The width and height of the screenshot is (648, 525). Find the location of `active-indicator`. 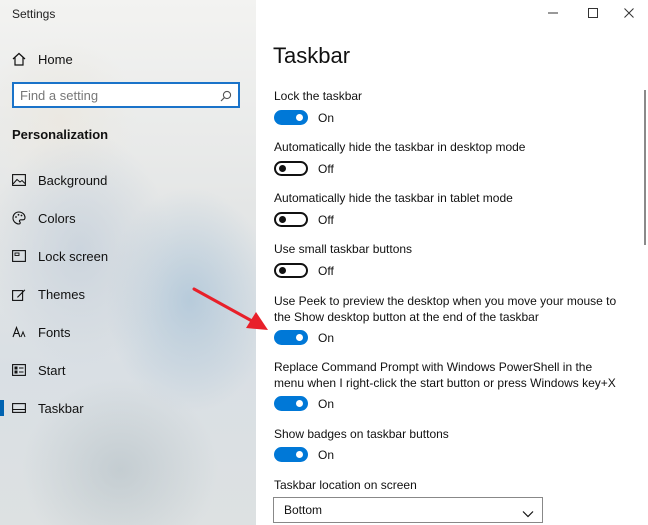

active-indicator is located at coordinates (2, 408).